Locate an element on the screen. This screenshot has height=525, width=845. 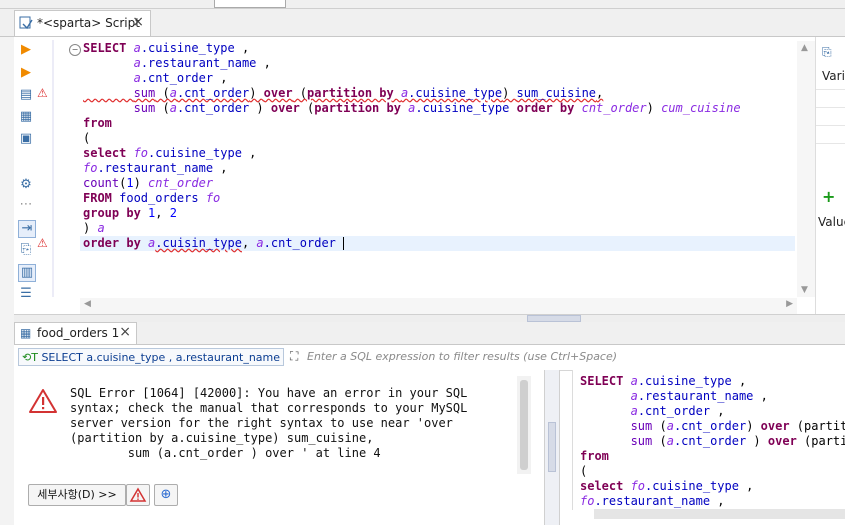
code-token: (partit is located at coordinates (824, 441).